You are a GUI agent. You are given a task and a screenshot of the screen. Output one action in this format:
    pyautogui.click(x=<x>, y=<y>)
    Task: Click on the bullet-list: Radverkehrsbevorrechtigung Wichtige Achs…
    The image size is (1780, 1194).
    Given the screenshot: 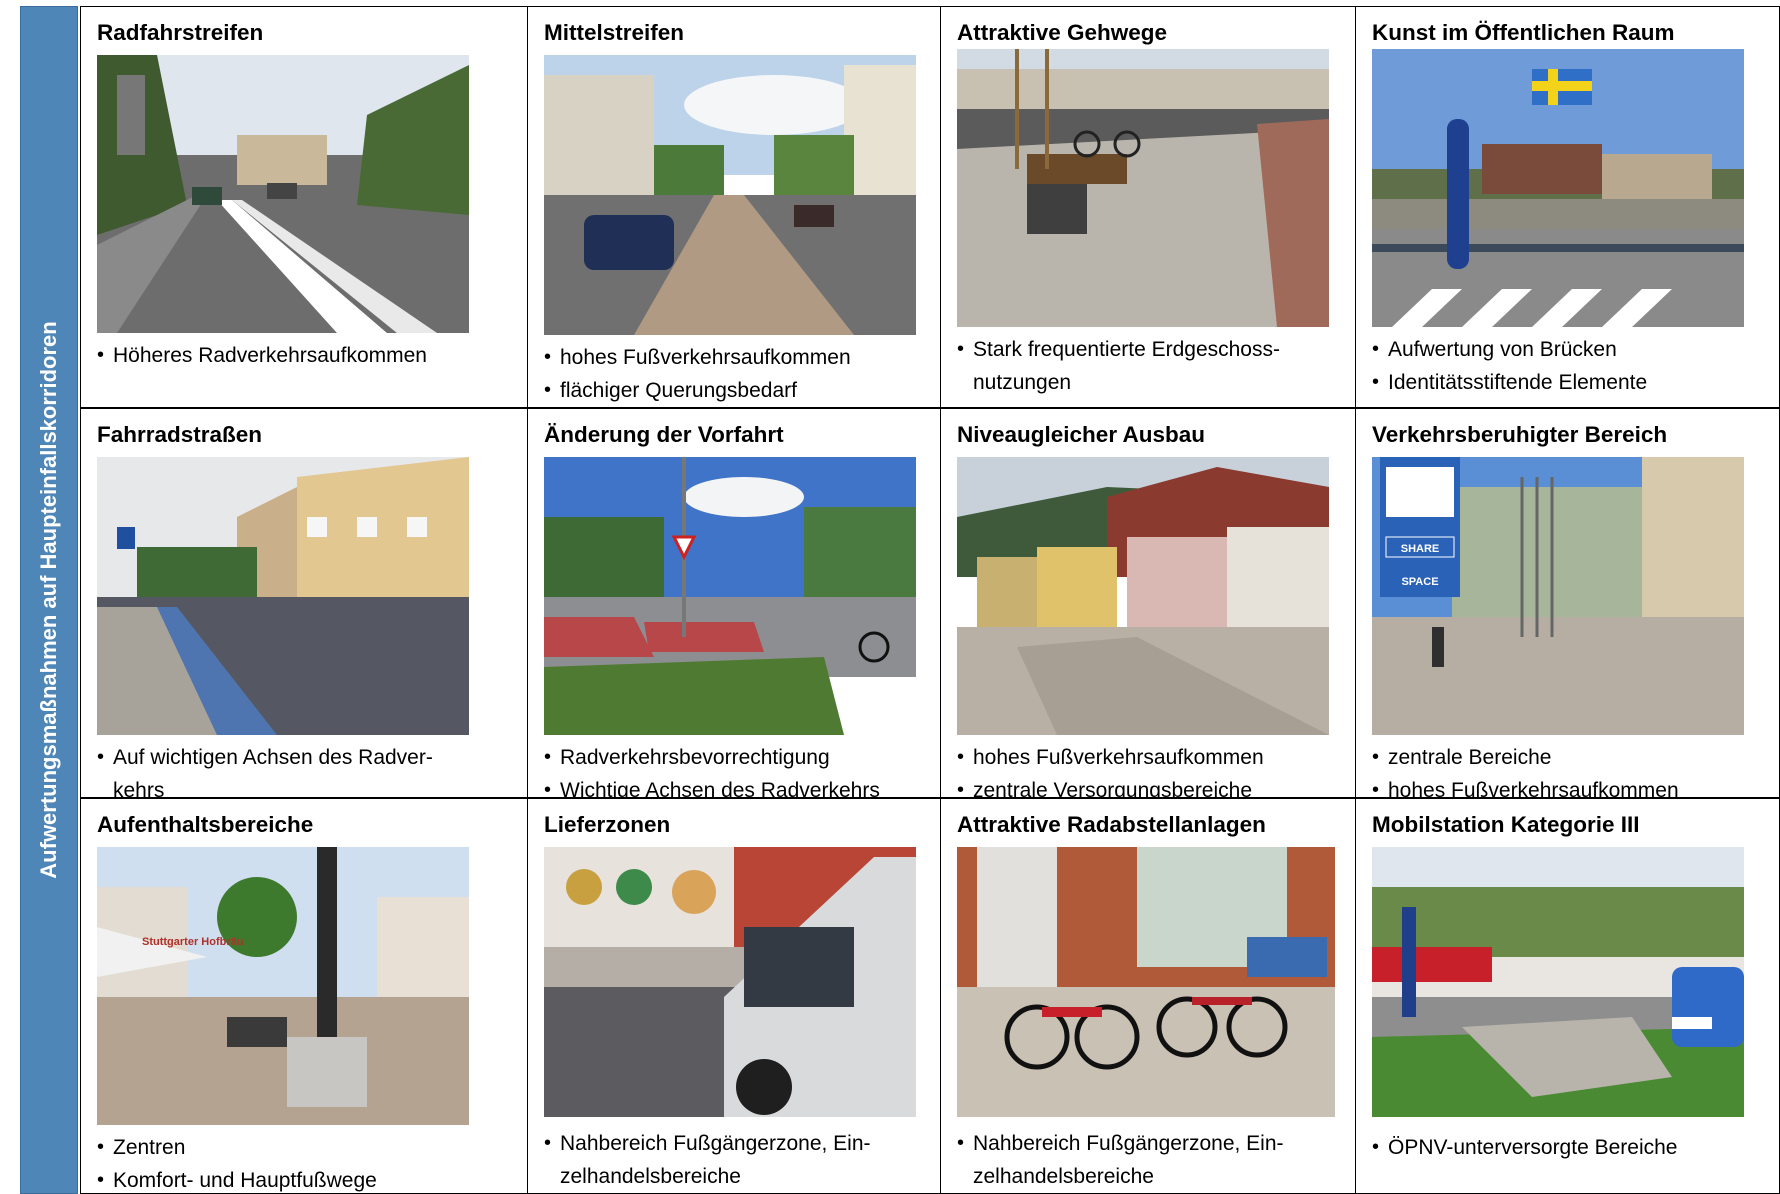 What is the action you would take?
    pyautogui.click(x=742, y=769)
    